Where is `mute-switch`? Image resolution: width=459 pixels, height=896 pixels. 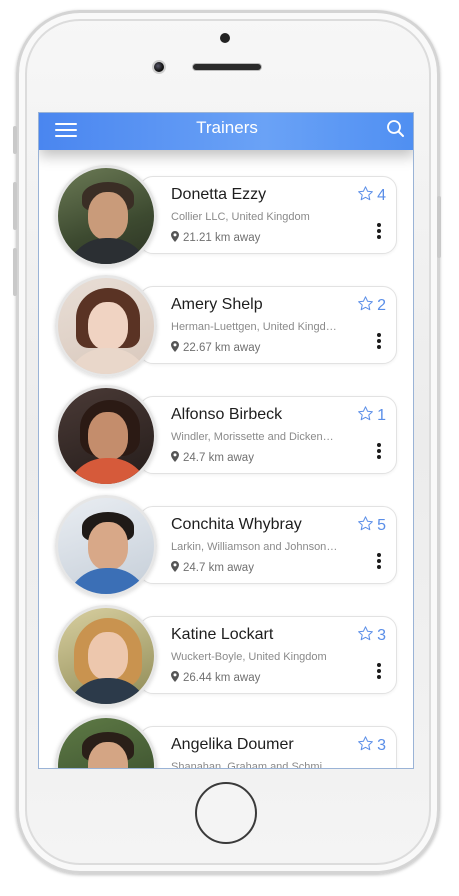 mute-switch is located at coordinates (15, 140).